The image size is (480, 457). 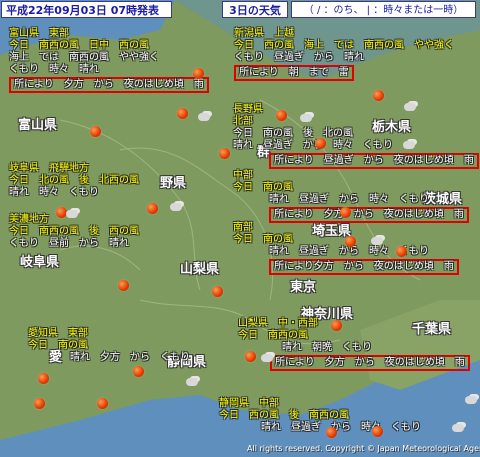 What do you see at coordinates (74, 231) in the screenshot?
I see `forecast-line: 今日 南西の風 後 西の風` at bounding box center [74, 231].